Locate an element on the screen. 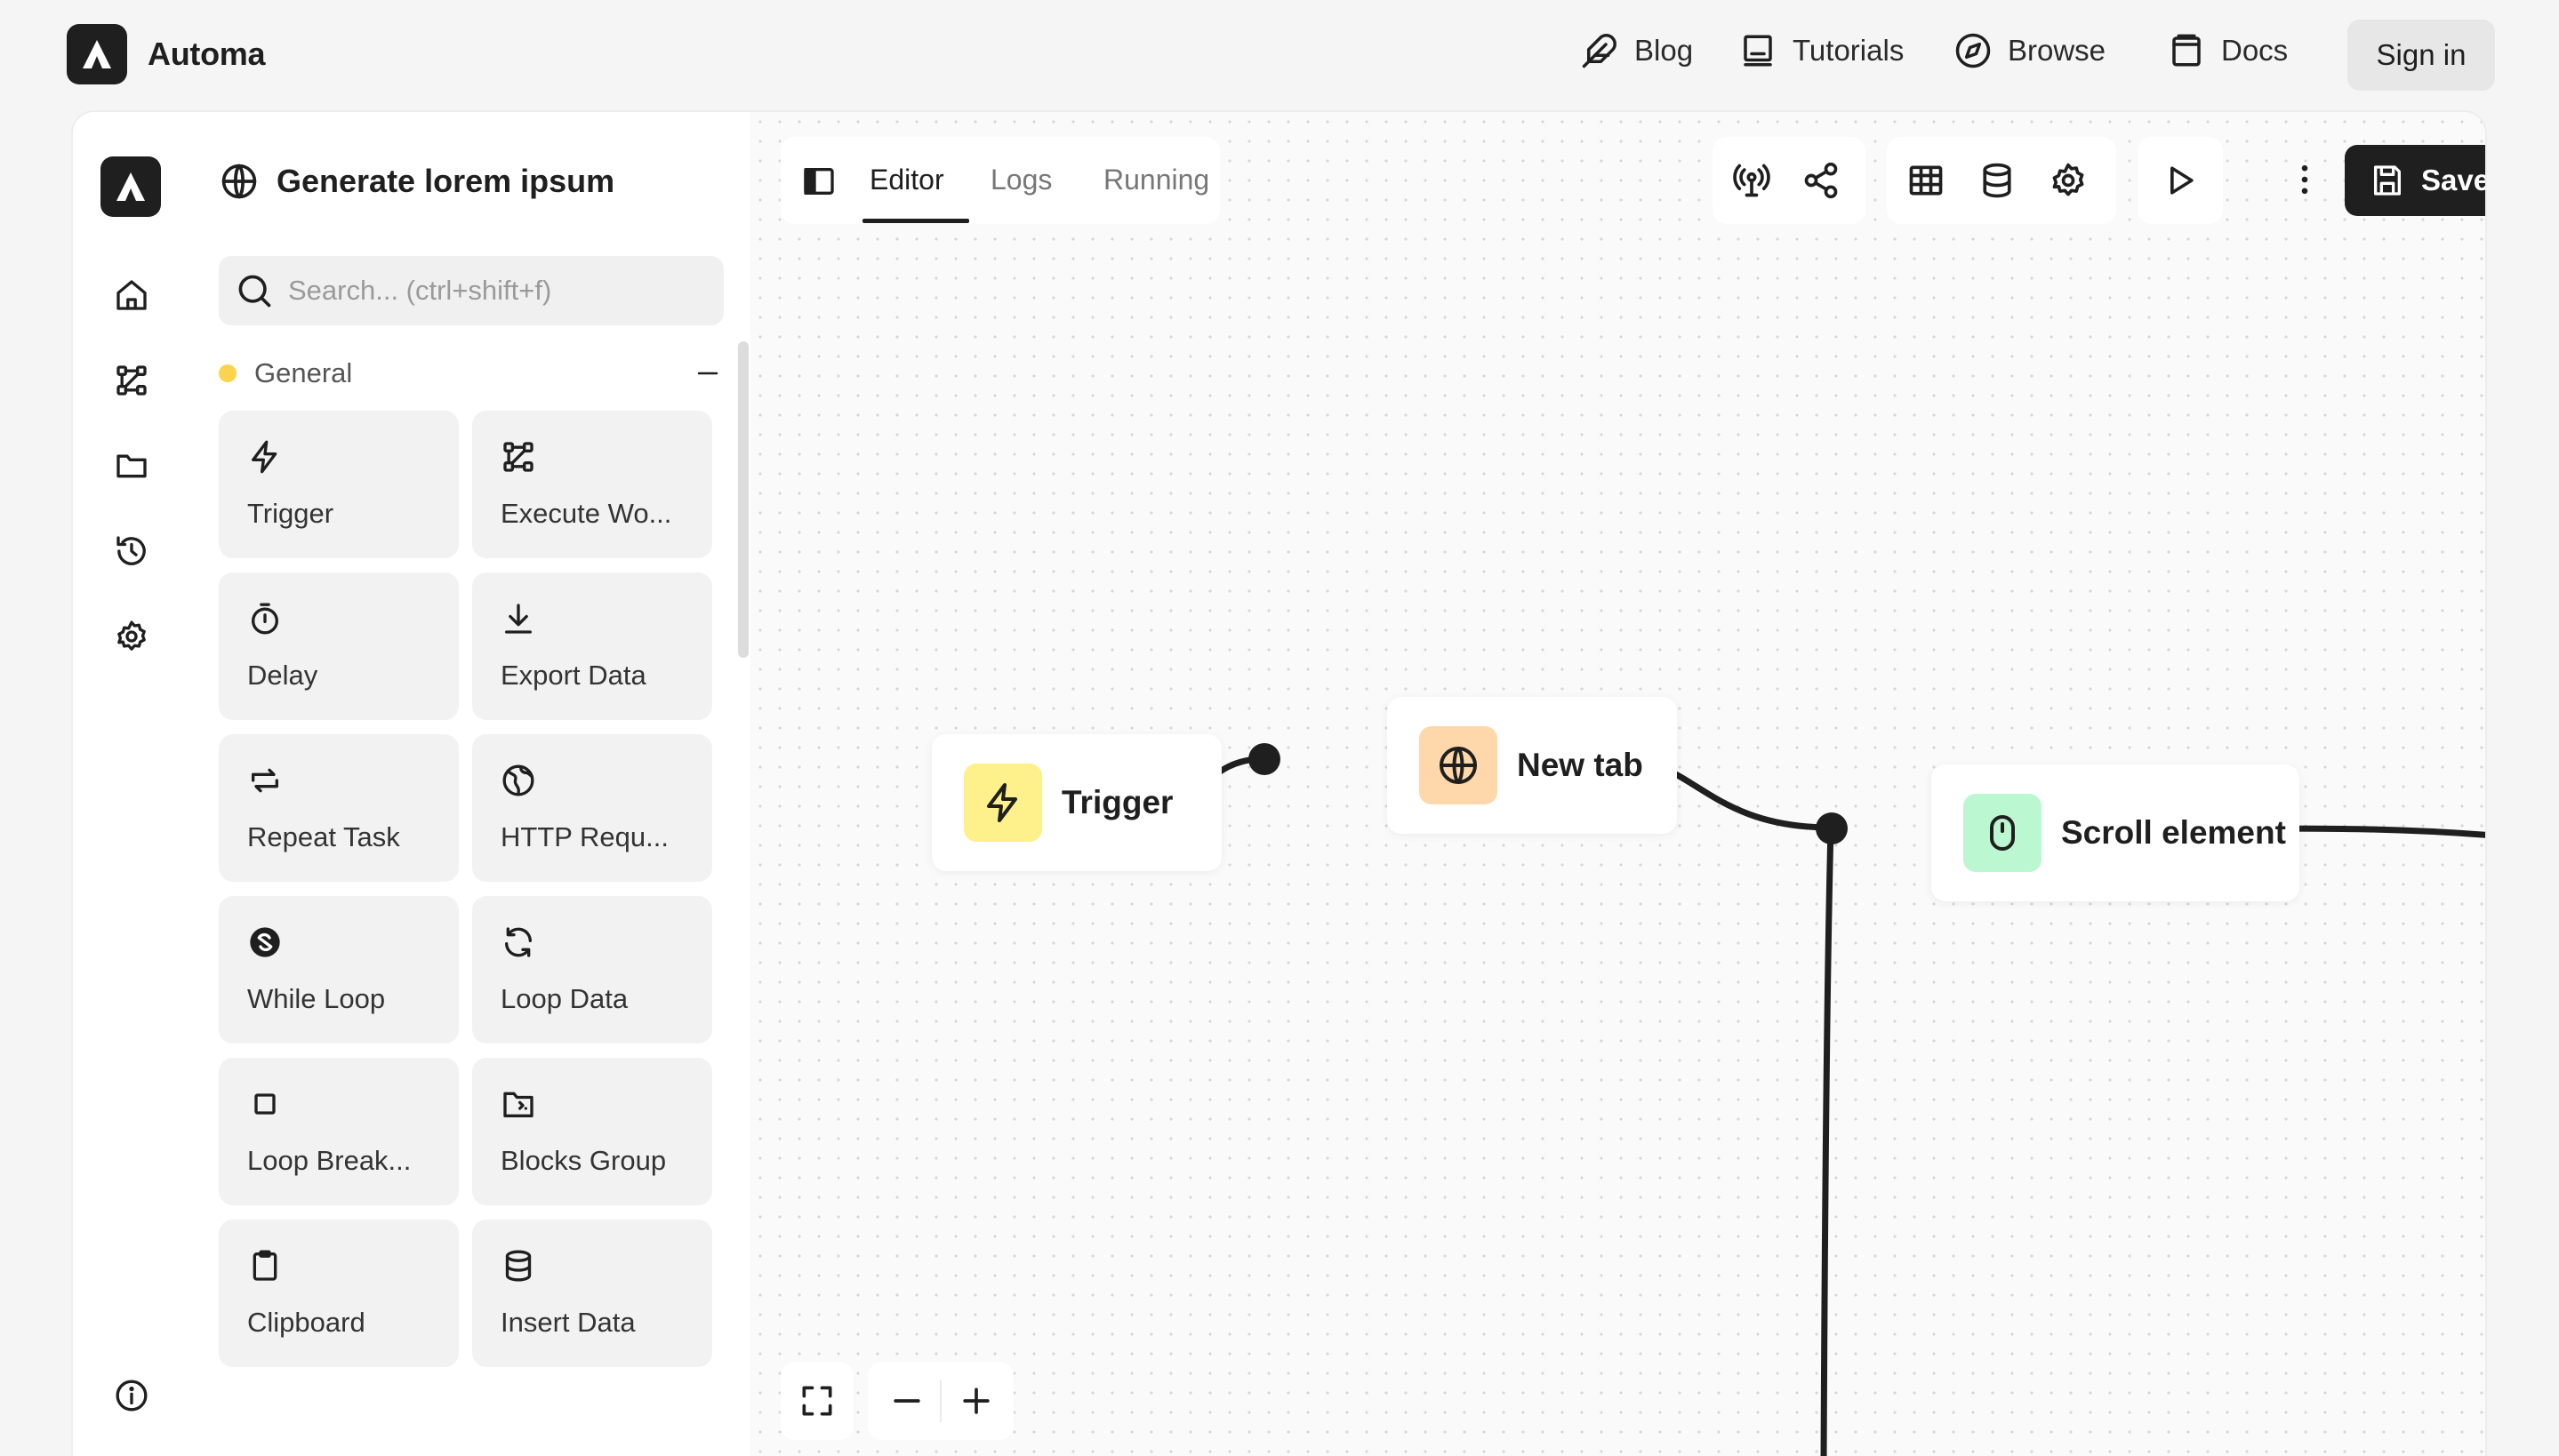  home-icon is located at coordinates (131, 295).